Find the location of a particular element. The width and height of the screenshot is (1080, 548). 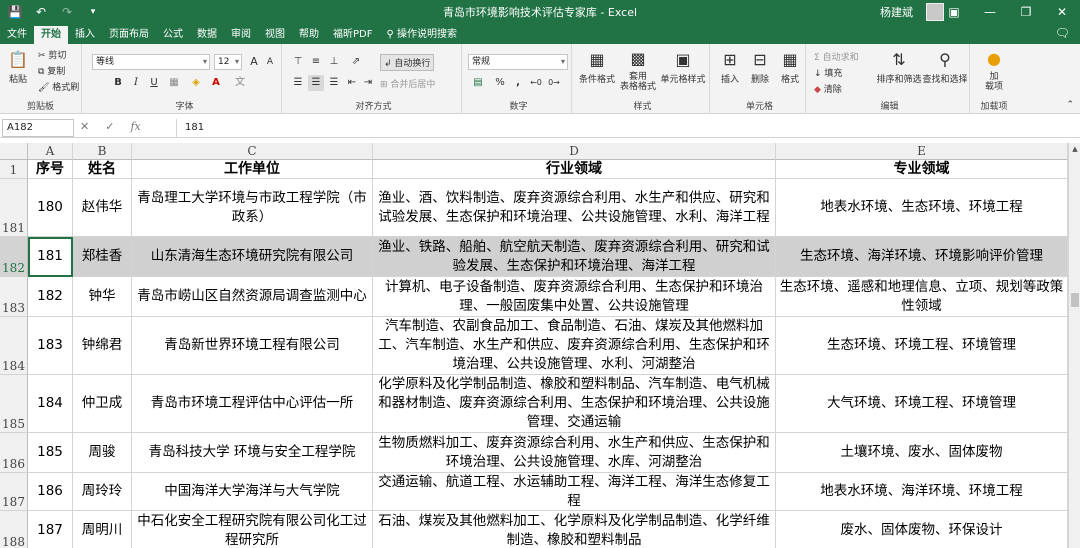

underline-button: U is located at coordinates (154, 83).